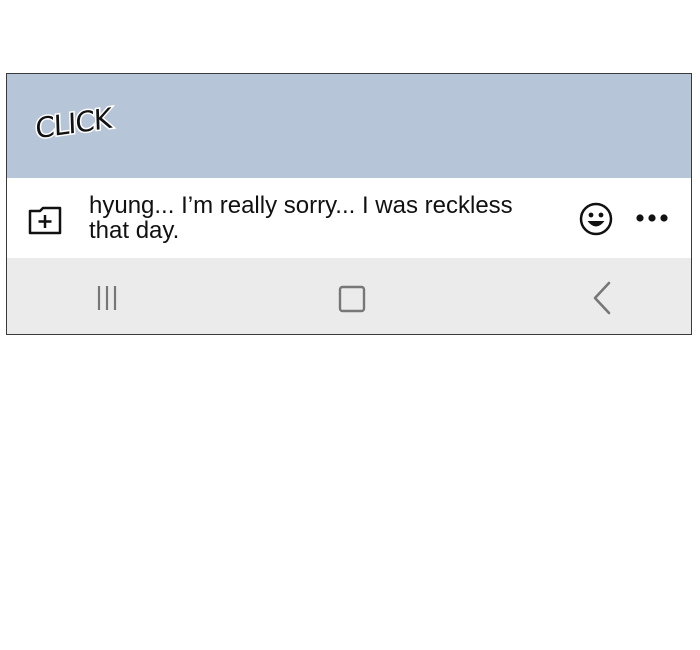  I want to click on home-icon, so click(352, 299).